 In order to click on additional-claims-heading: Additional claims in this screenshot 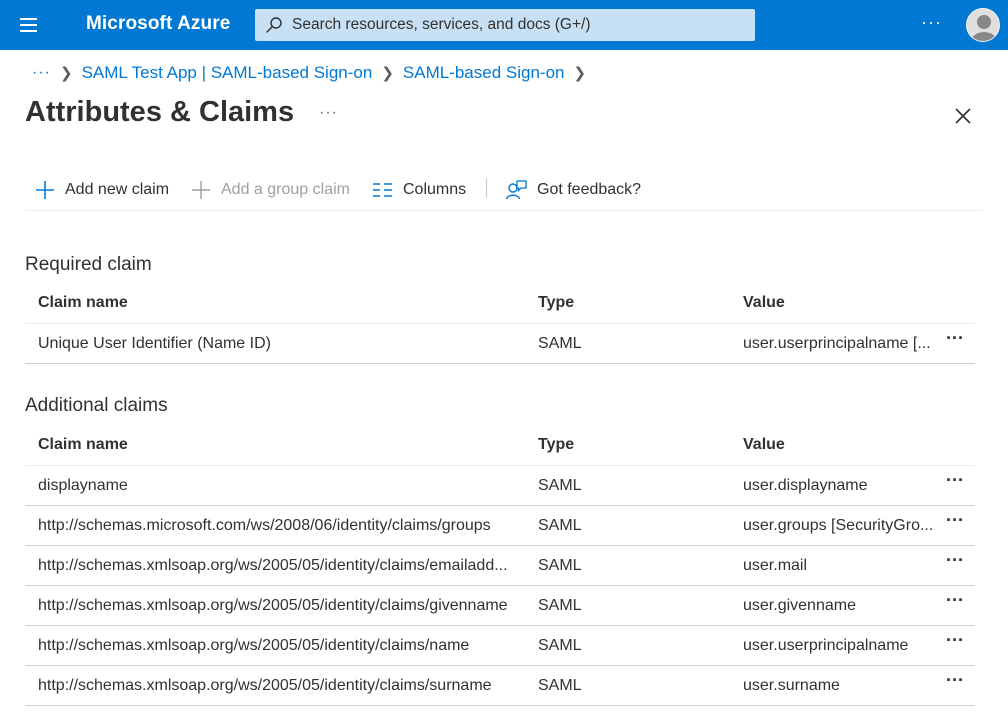, I will do `click(96, 405)`.